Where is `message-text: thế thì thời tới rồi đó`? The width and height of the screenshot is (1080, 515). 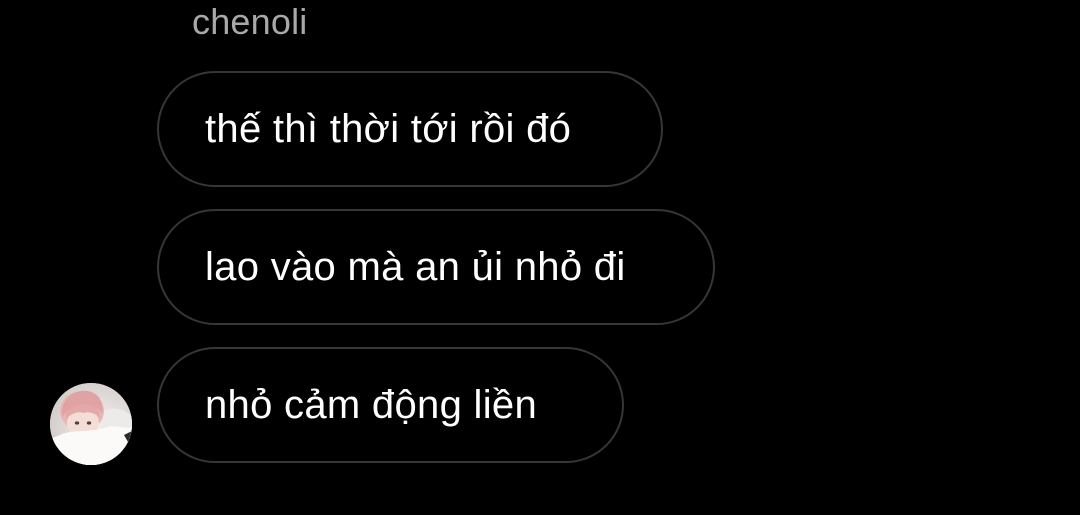 message-text: thế thì thời tới rồi đó is located at coordinates (388, 128).